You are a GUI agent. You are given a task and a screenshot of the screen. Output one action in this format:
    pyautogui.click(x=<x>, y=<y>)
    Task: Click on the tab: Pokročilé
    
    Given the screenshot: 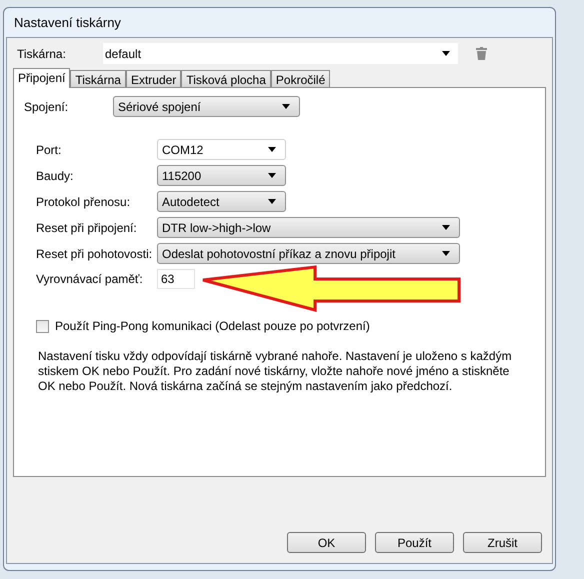 What is the action you would take?
    pyautogui.click(x=300, y=78)
    